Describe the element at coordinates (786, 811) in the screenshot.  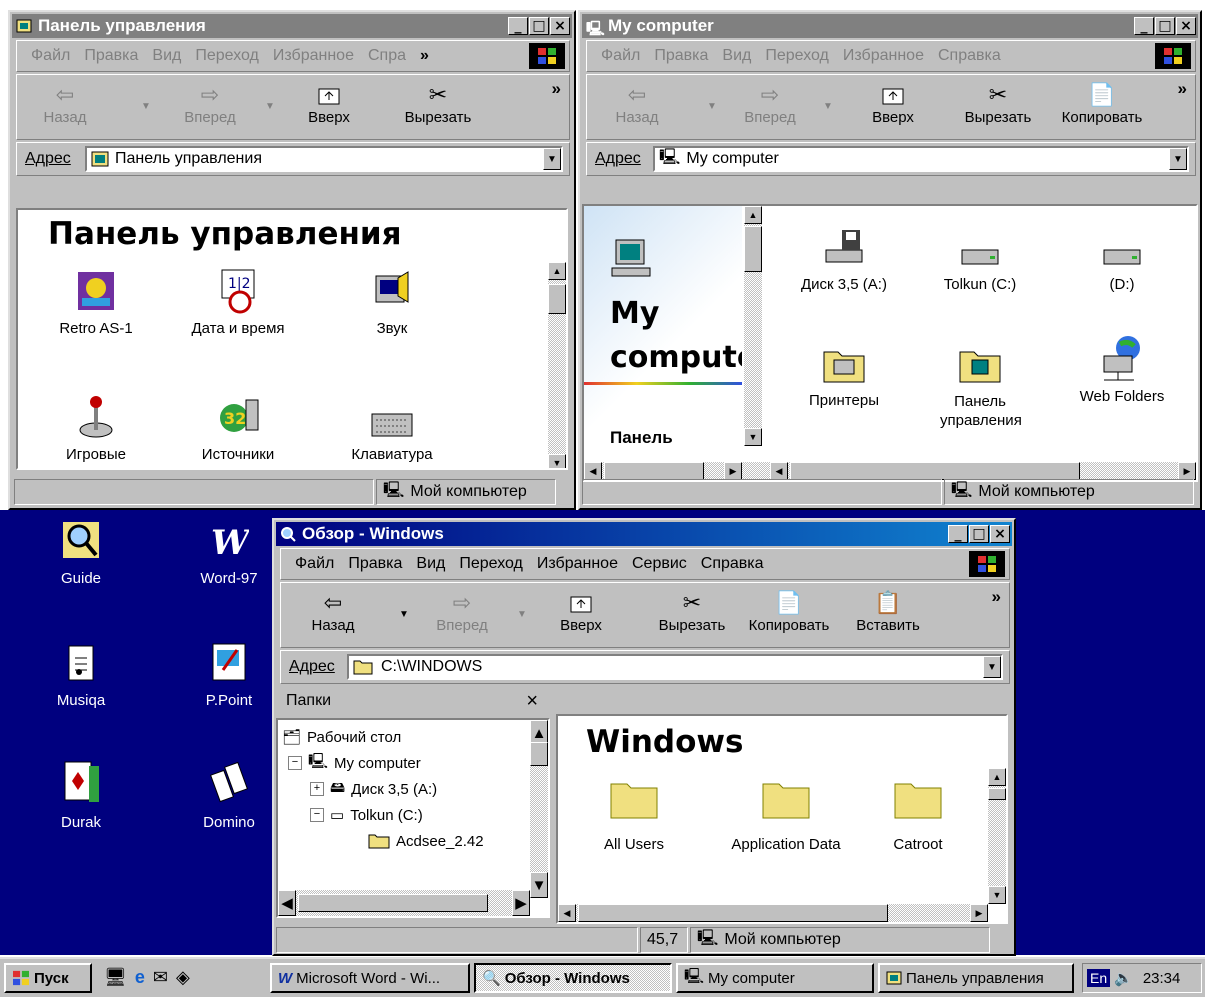
I see `folder-item: Application Data` at that location.